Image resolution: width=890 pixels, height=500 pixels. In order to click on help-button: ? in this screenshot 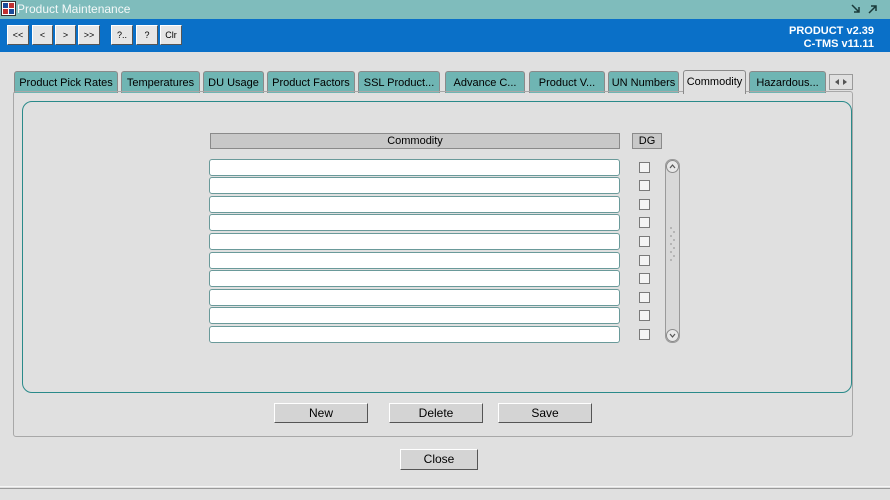, I will do `click(147, 35)`.